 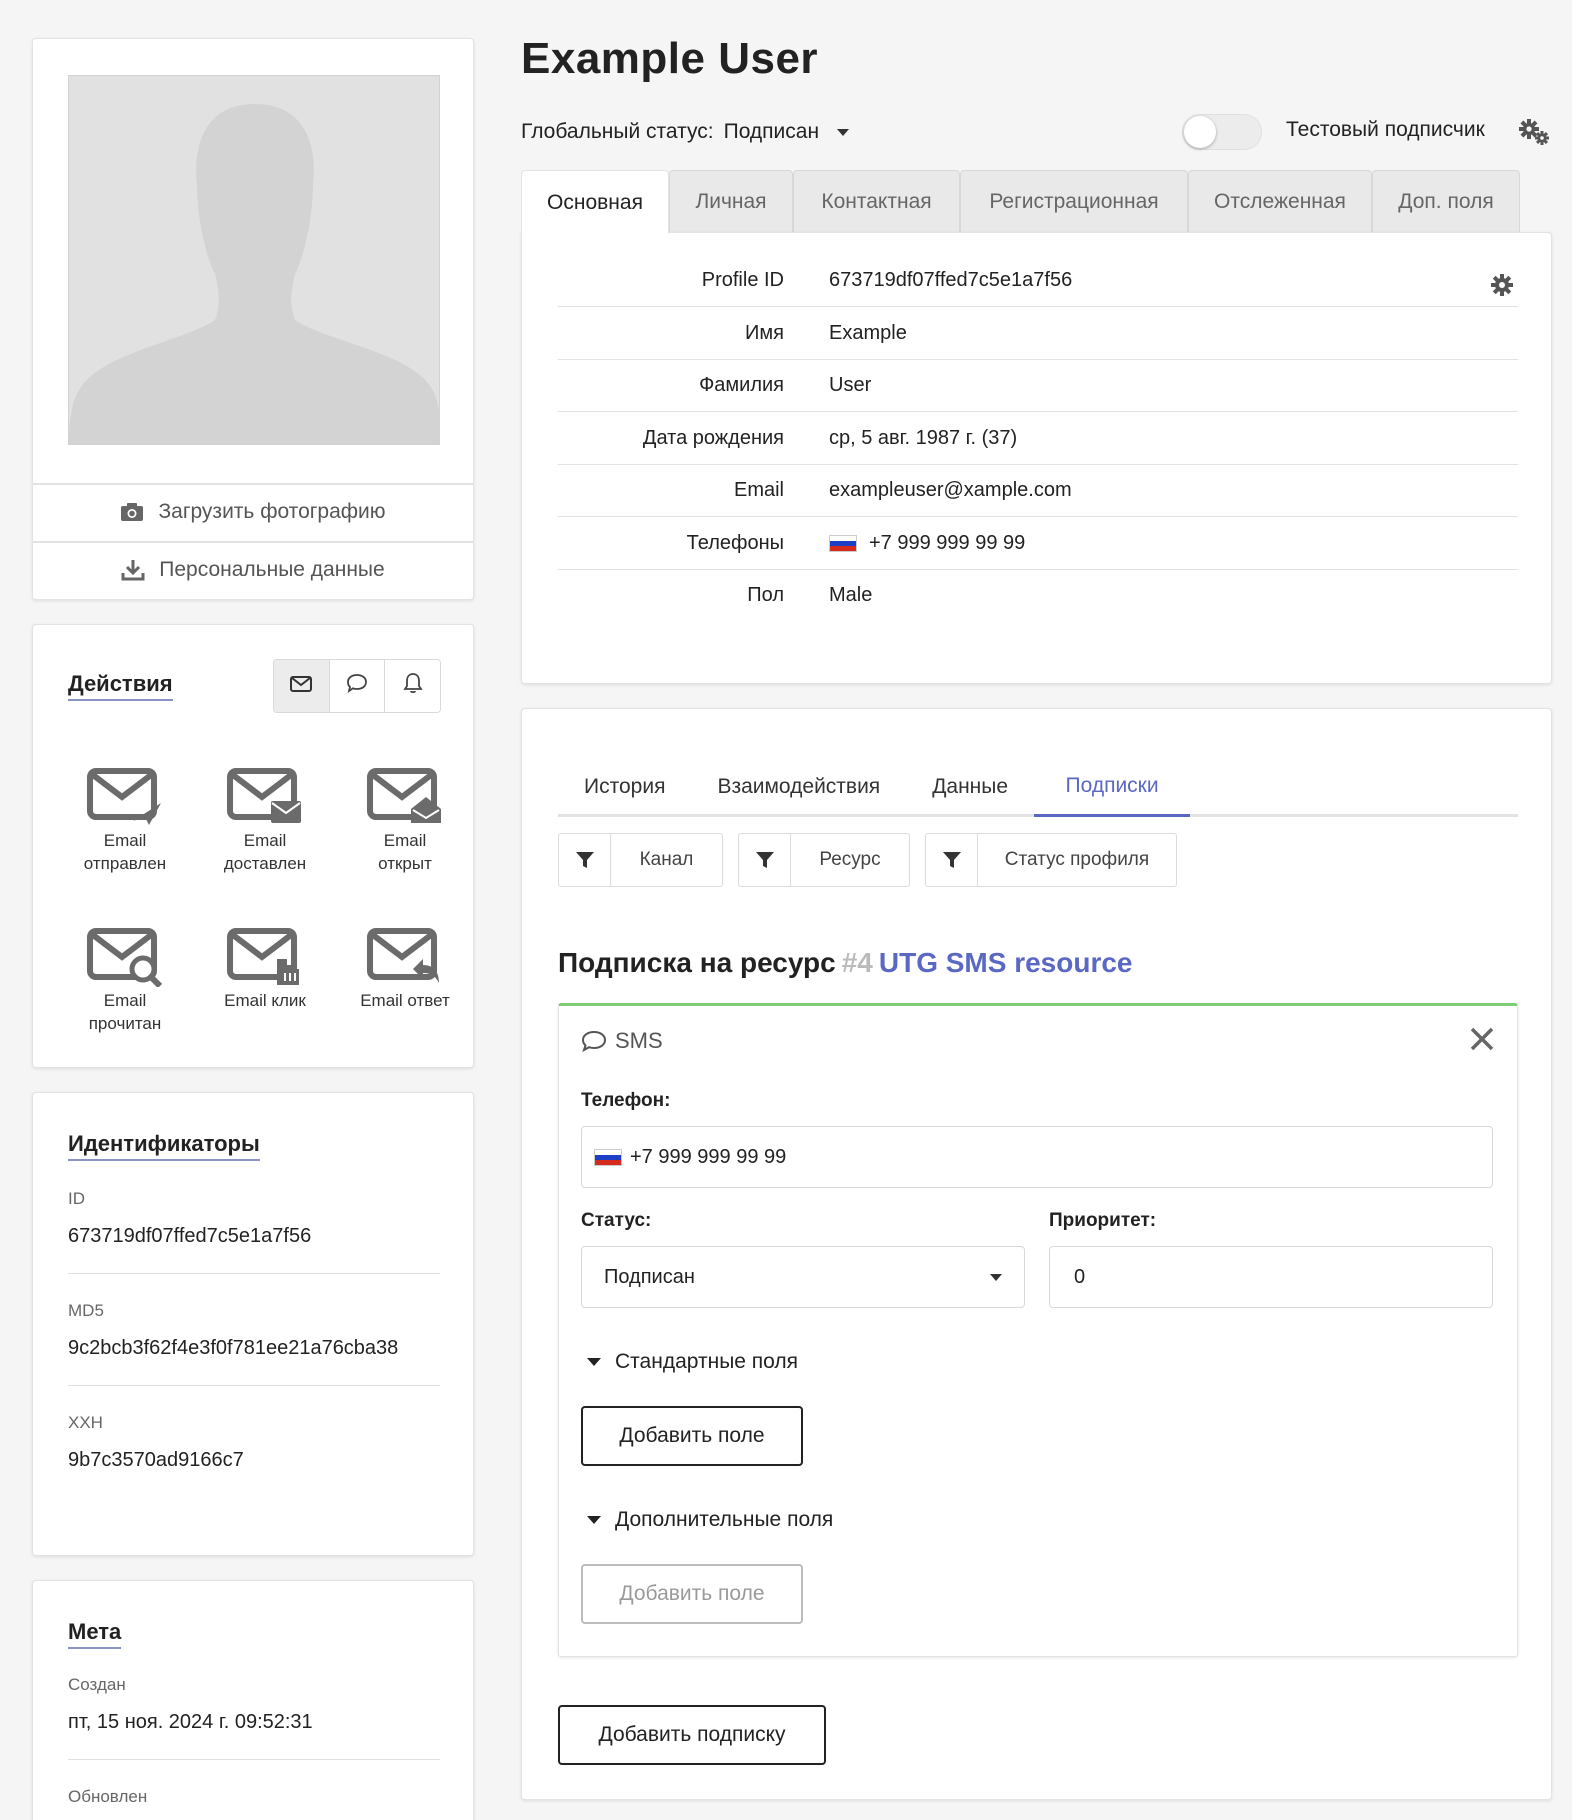 I want to click on chat-bubble-icon, so click(x=594, y=1041).